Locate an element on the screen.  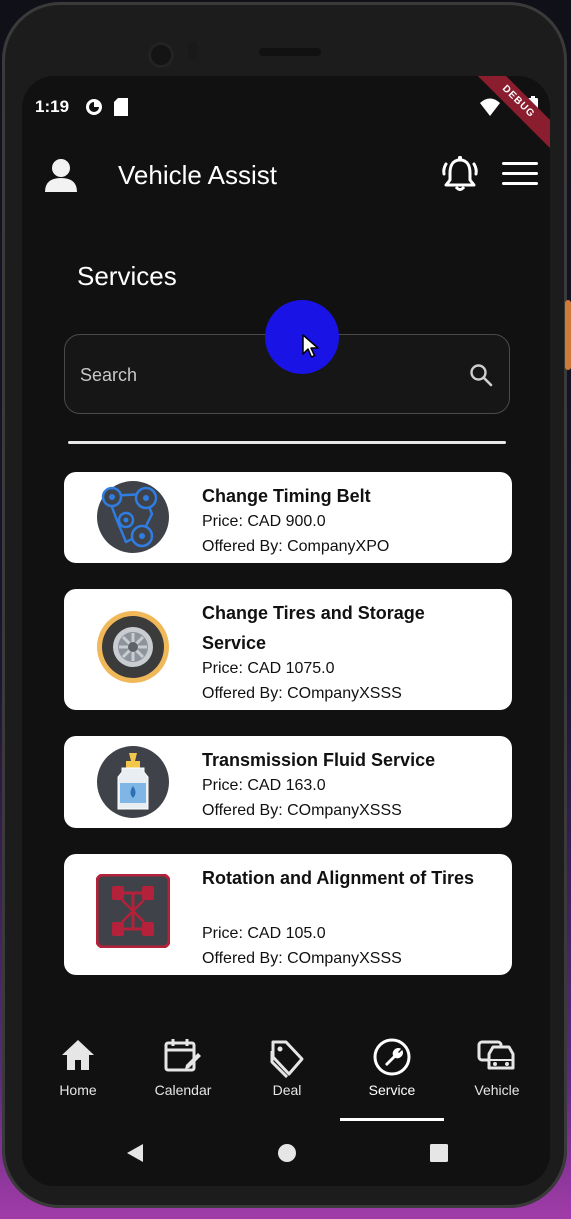
nav-label: Deal is located at coordinates (287, 1090).